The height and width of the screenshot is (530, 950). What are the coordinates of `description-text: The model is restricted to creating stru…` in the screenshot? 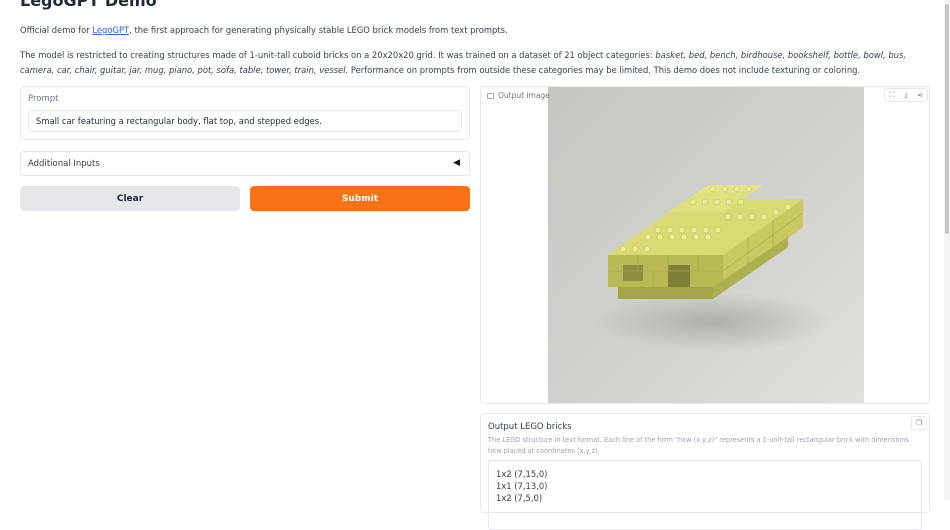 It's located at (477, 63).